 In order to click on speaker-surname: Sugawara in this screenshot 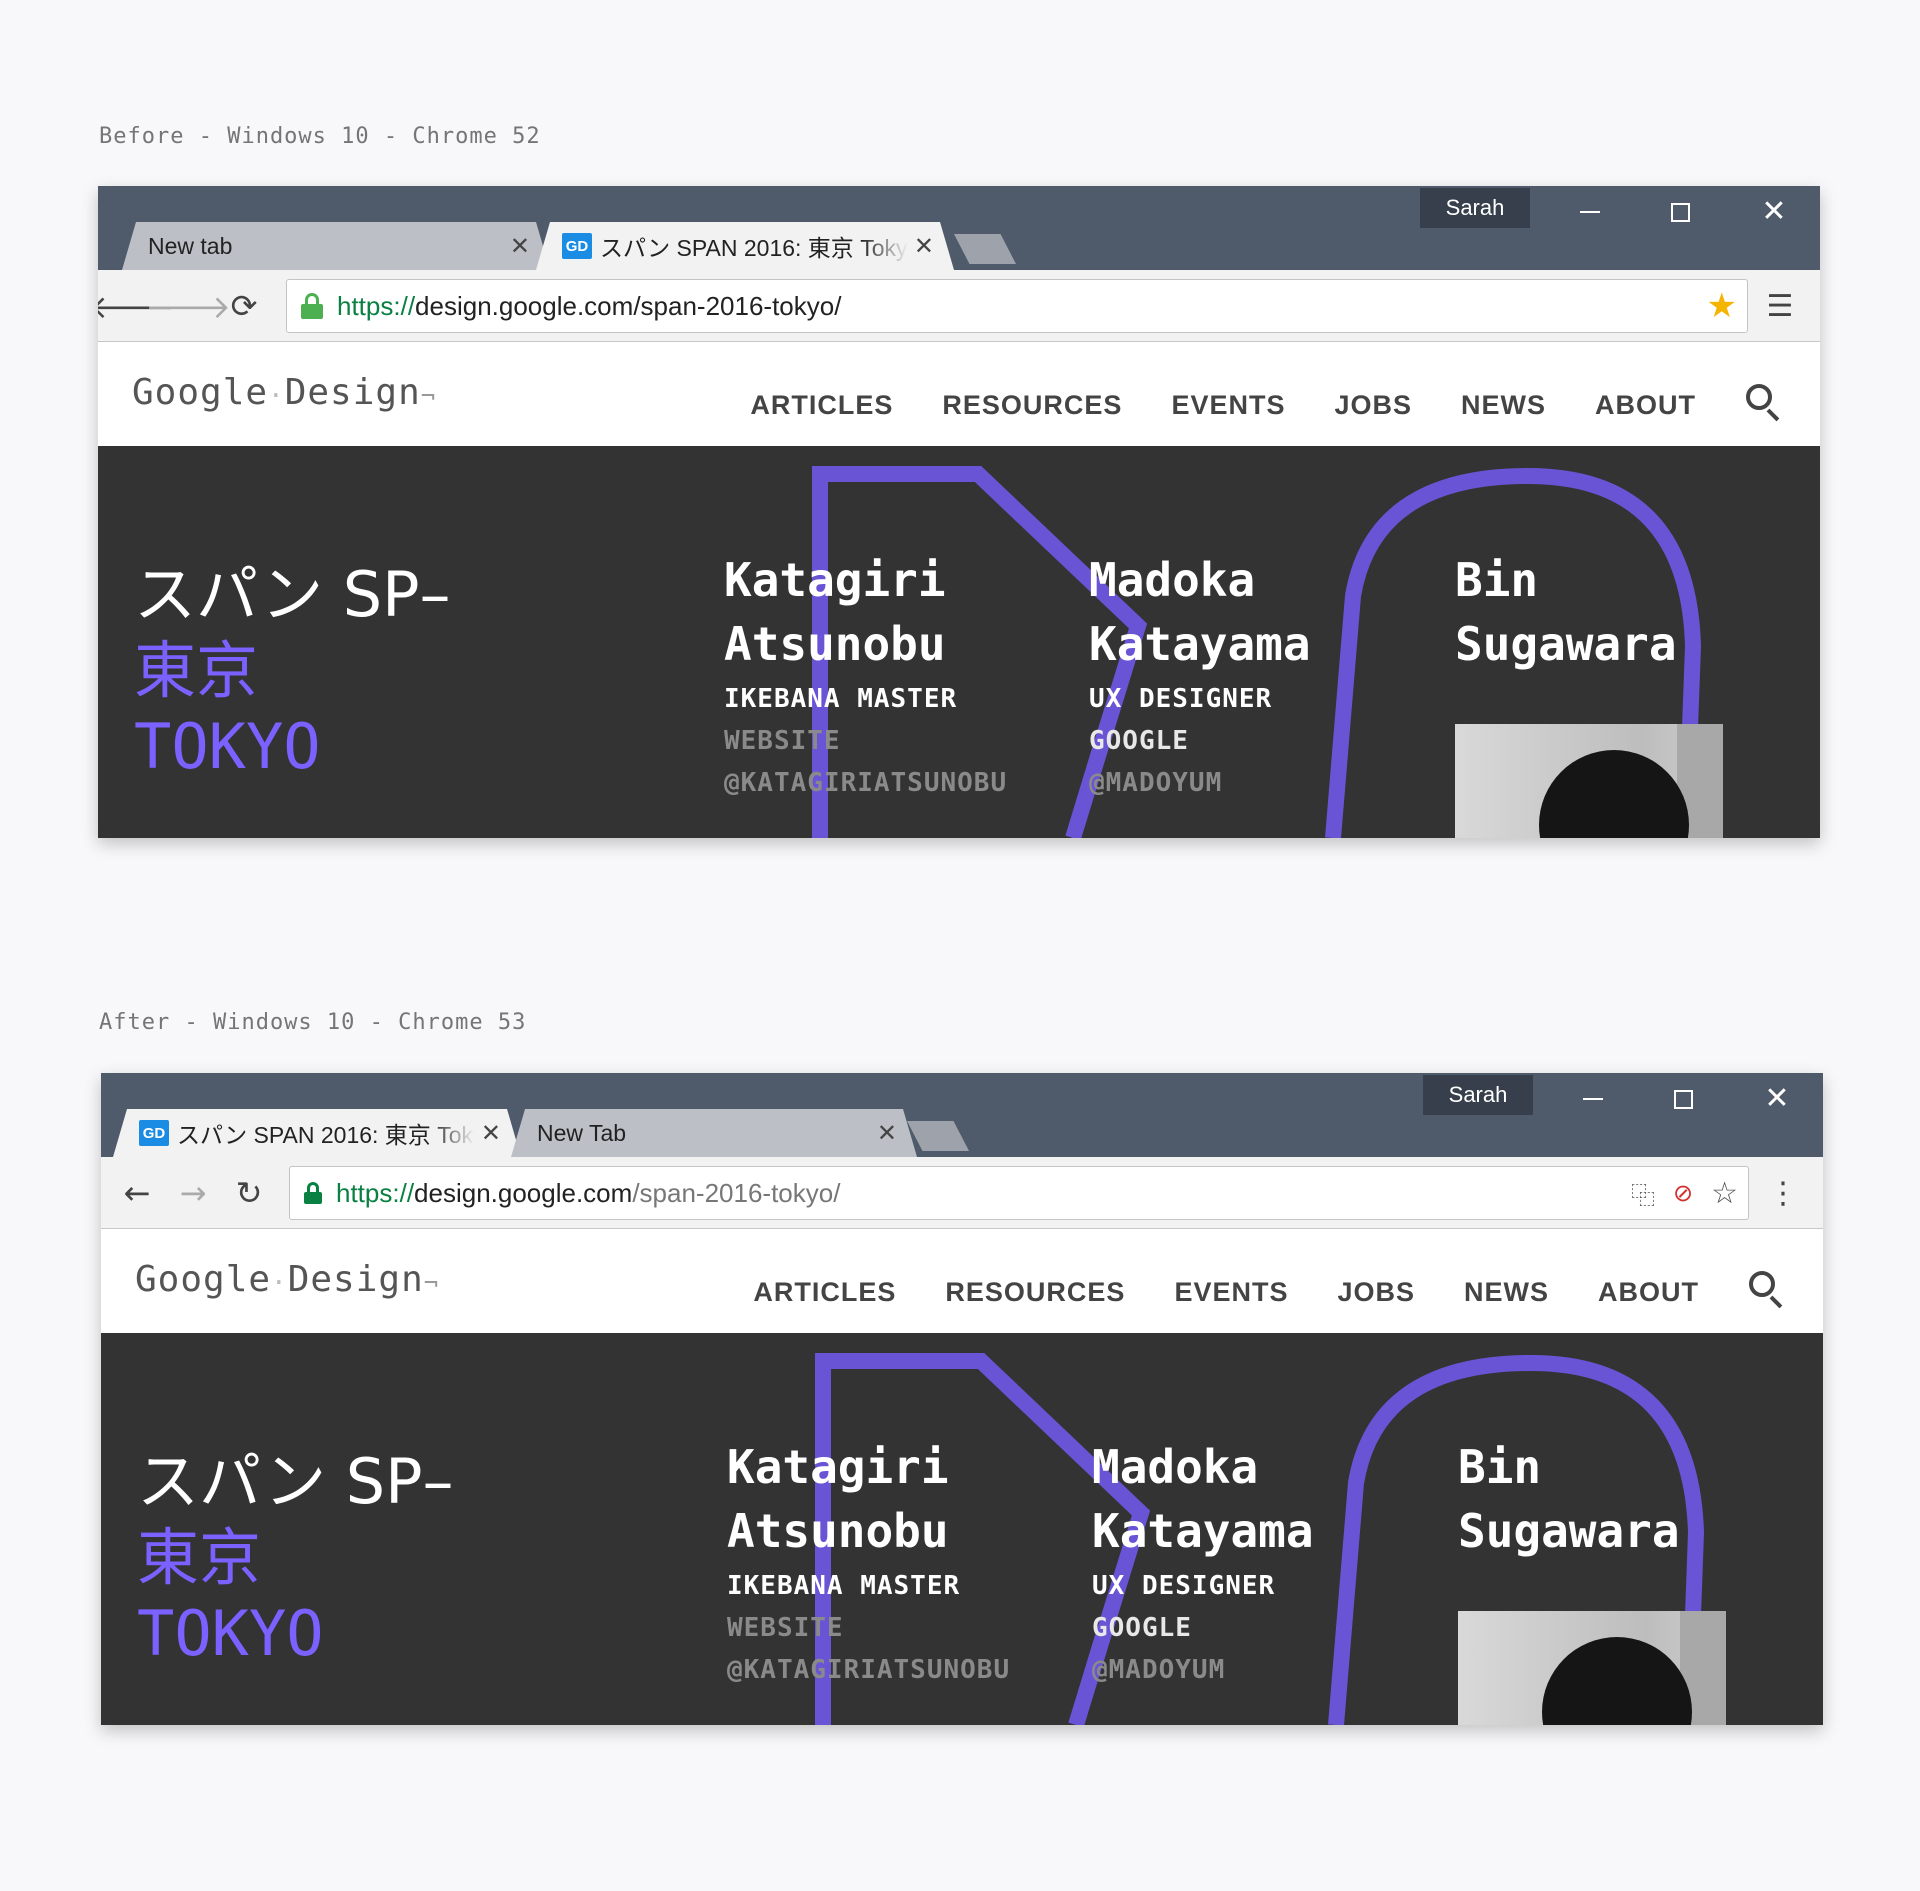, I will do `click(1566, 644)`.